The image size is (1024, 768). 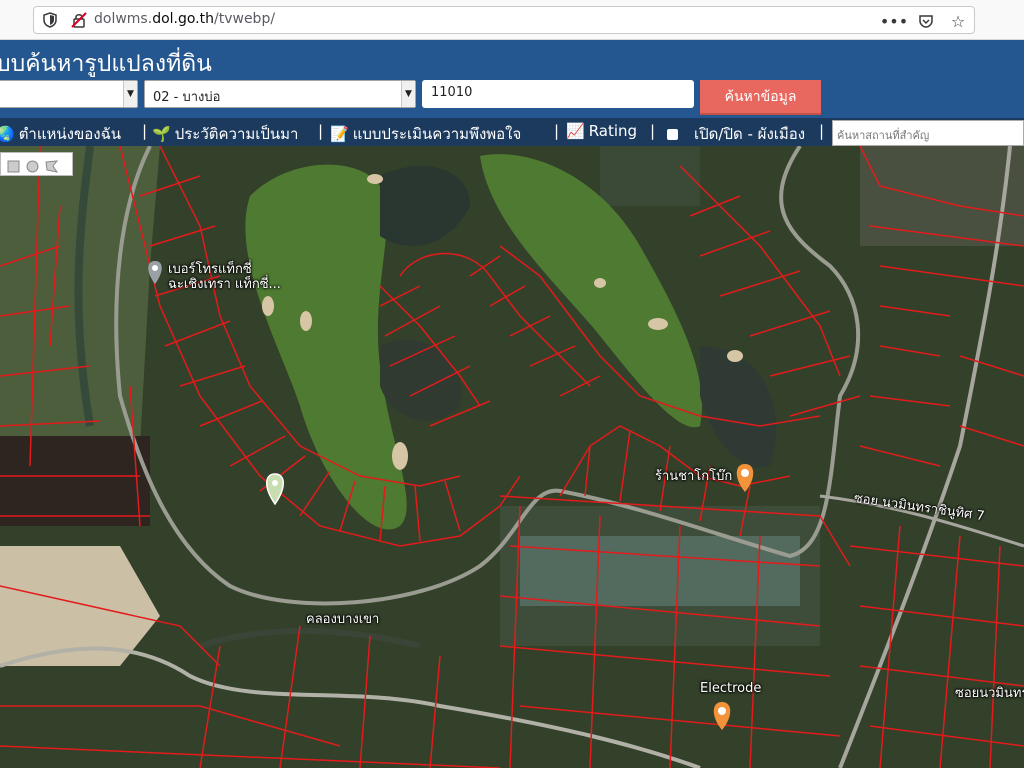 I want to click on province-select: ▼, so click(x=69, y=94).